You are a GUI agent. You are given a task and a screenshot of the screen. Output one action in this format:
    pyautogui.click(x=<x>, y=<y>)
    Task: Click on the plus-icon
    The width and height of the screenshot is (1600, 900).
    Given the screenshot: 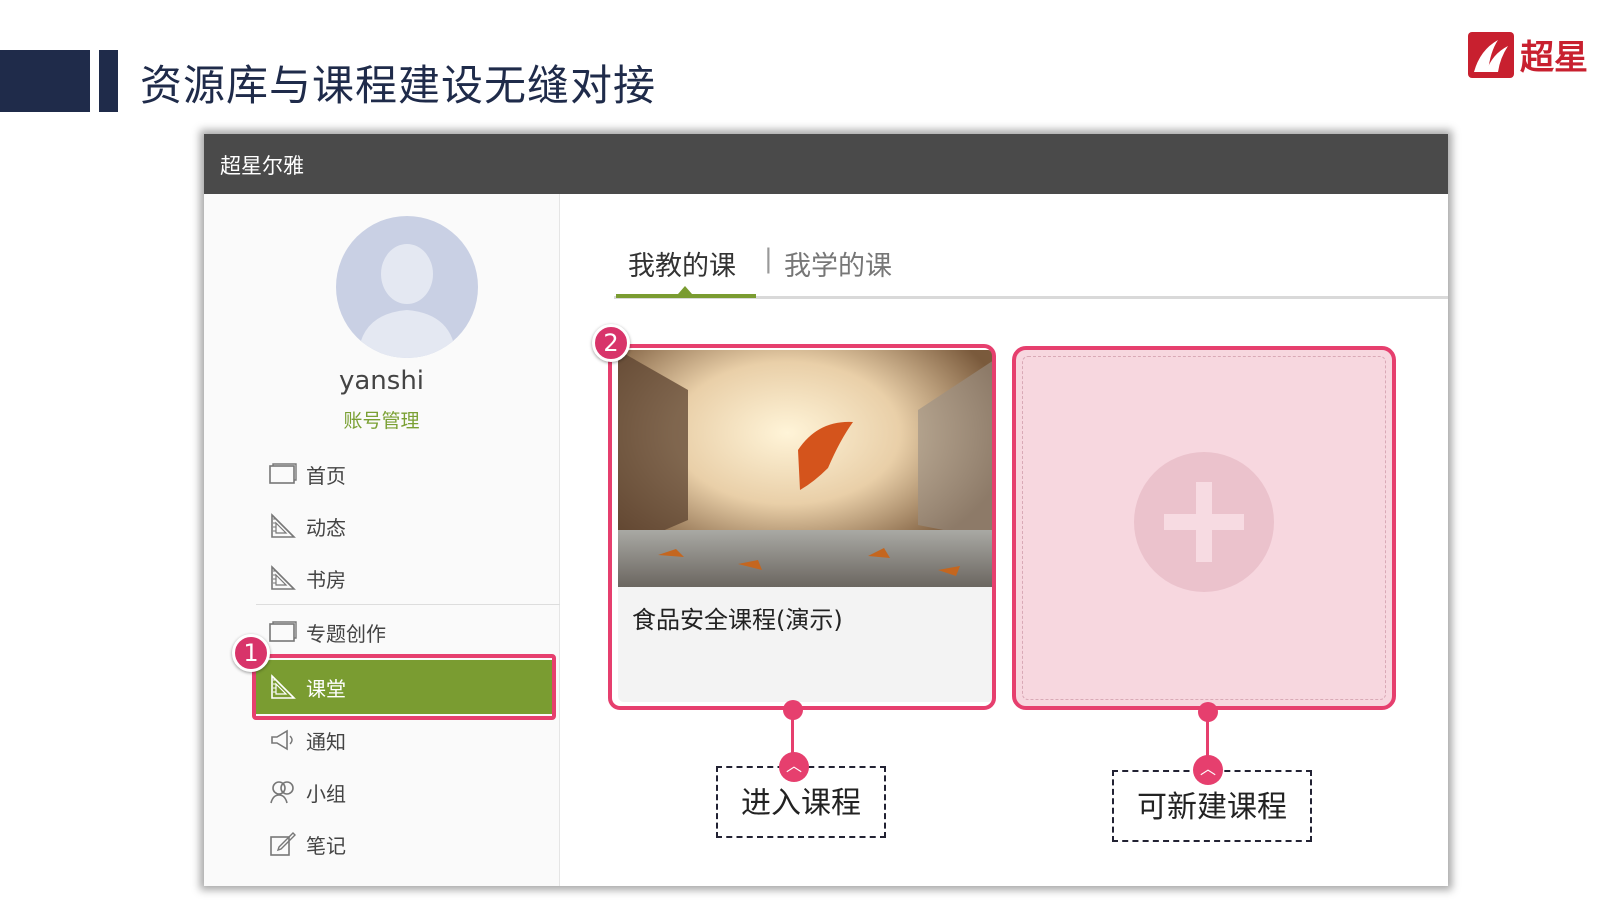 What is the action you would take?
    pyautogui.click(x=1204, y=522)
    